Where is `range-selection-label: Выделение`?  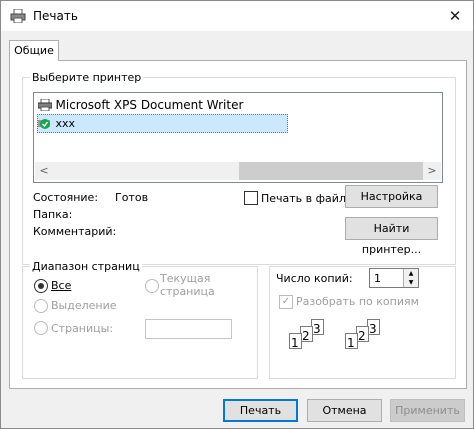 range-selection-label: Выделение is located at coordinates (84, 305).